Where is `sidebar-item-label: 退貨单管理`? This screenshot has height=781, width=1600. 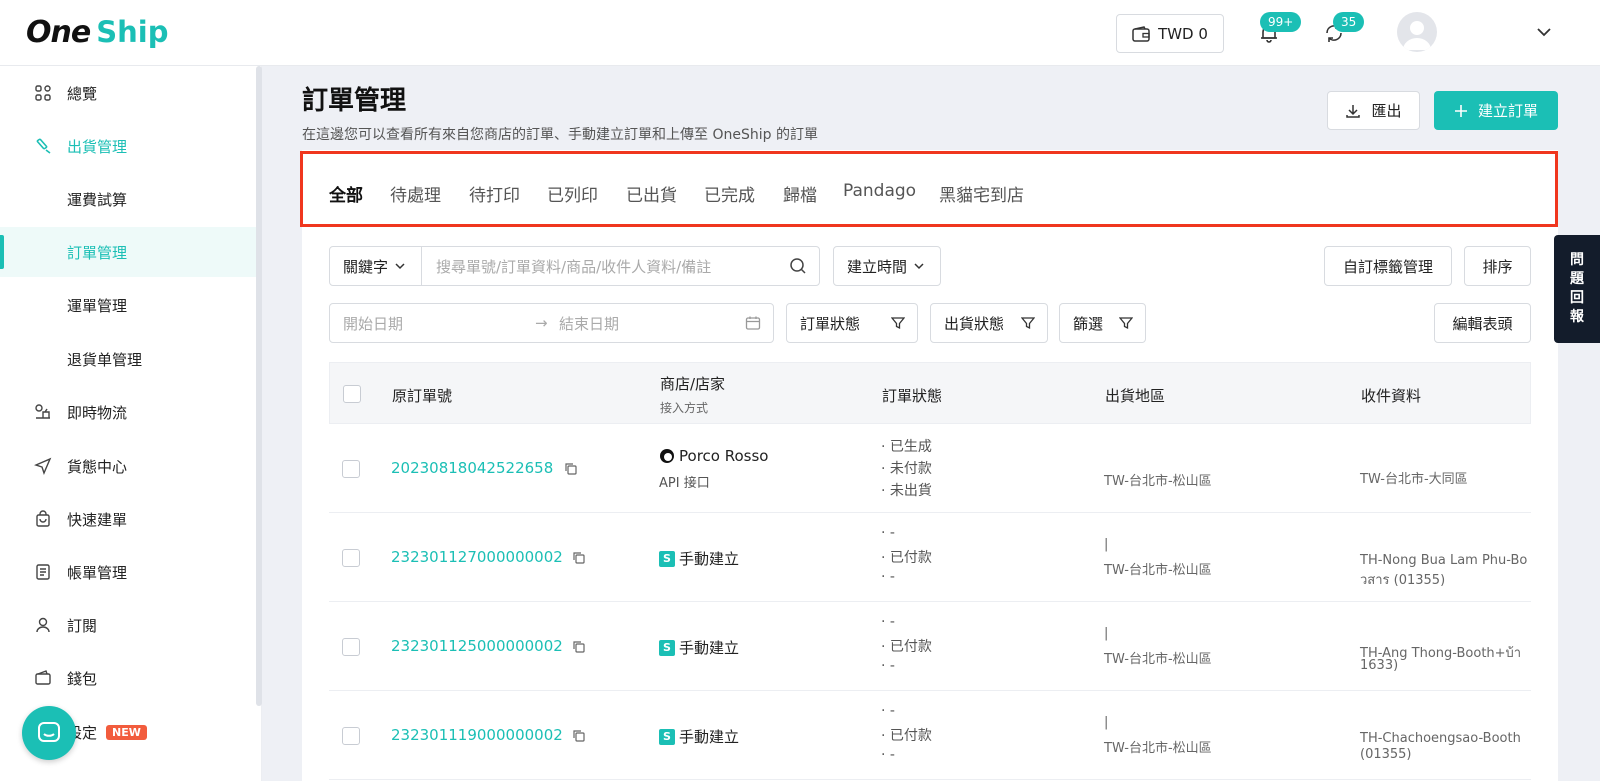
sidebar-item-label: 退貨单管理 is located at coordinates (105, 359).